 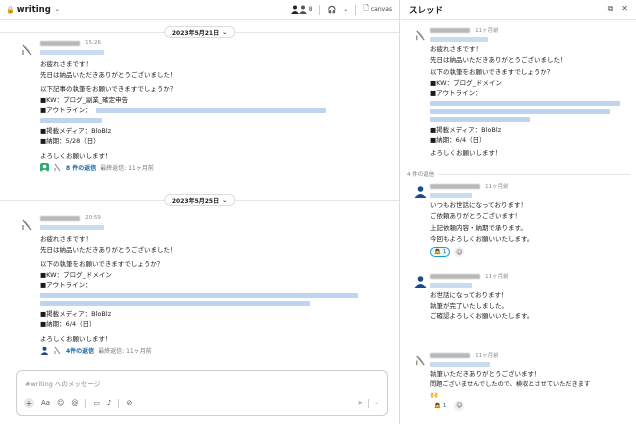 I want to click on message-text: 以下記事の執筆をお願いできますでしょうか？, so click(x=108, y=89).